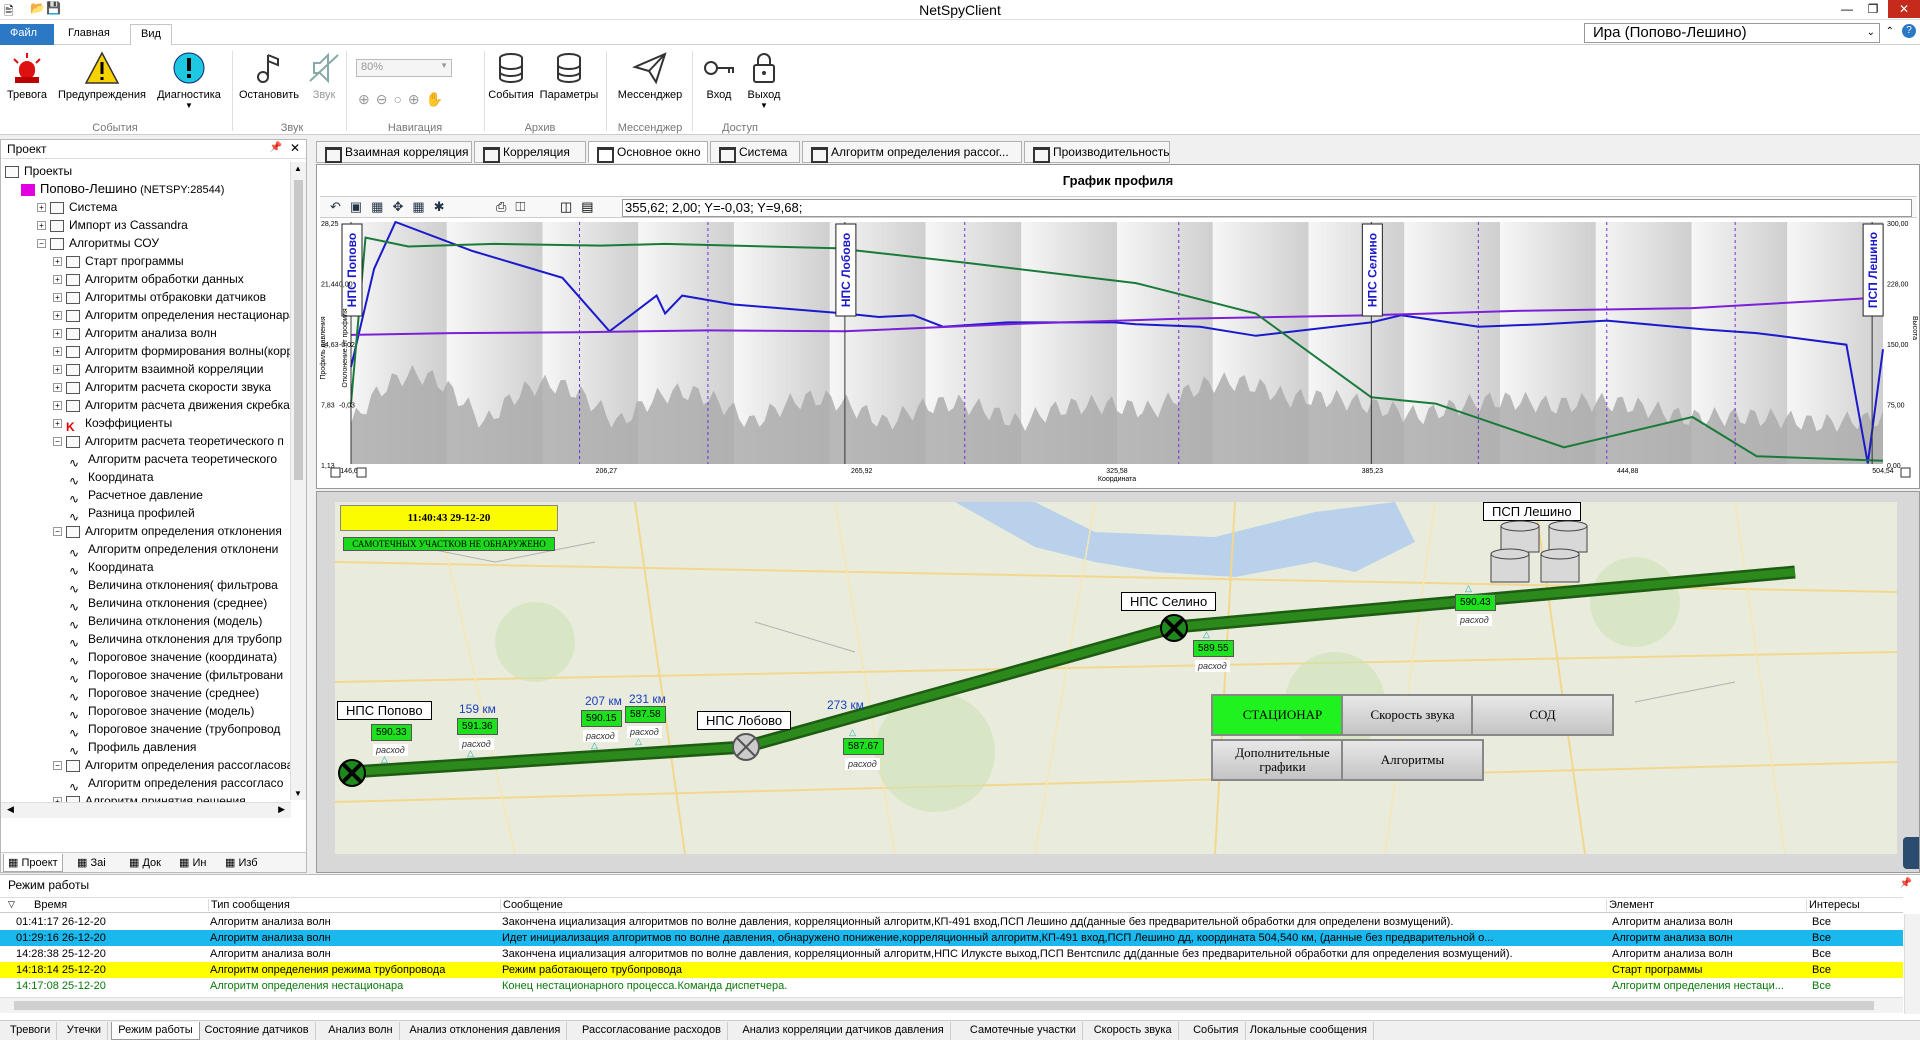 Image resolution: width=1920 pixels, height=1040 pixels. Describe the element at coordinates (11, 904) in the screenshot. I see `sort-icon: ▽` at that location.